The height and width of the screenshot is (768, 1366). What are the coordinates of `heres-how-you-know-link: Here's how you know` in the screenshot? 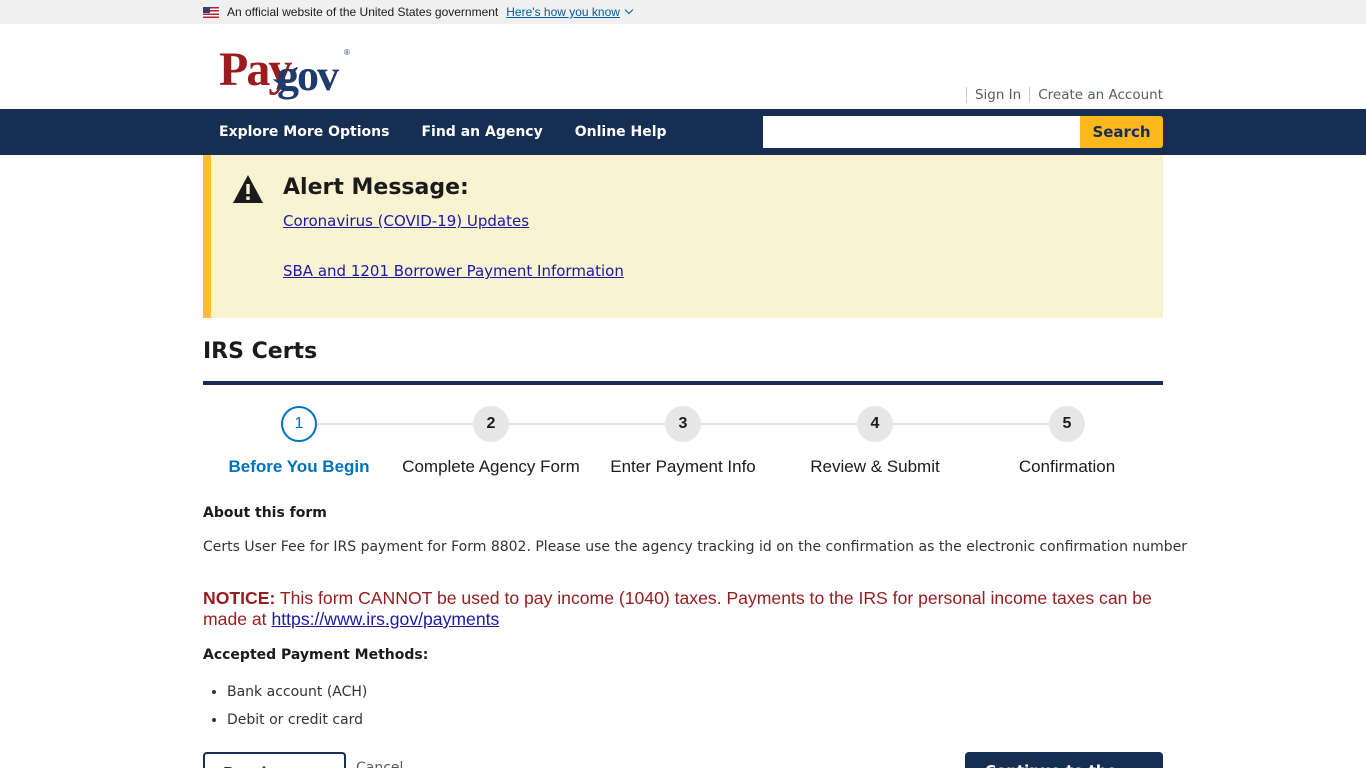 It's located at (563, 12).